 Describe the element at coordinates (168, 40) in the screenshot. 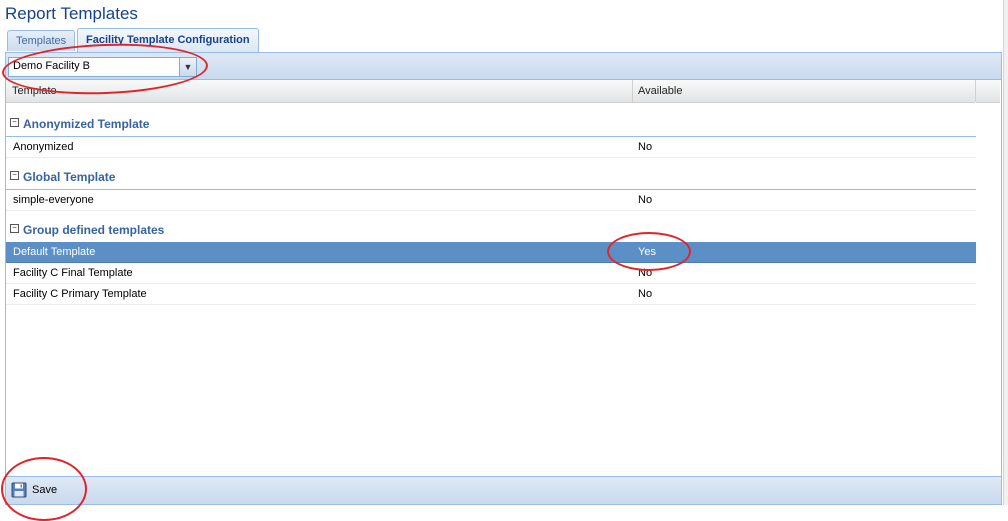

I see `tab-facility-template-configuration: Facility Template Configuration` at that location.